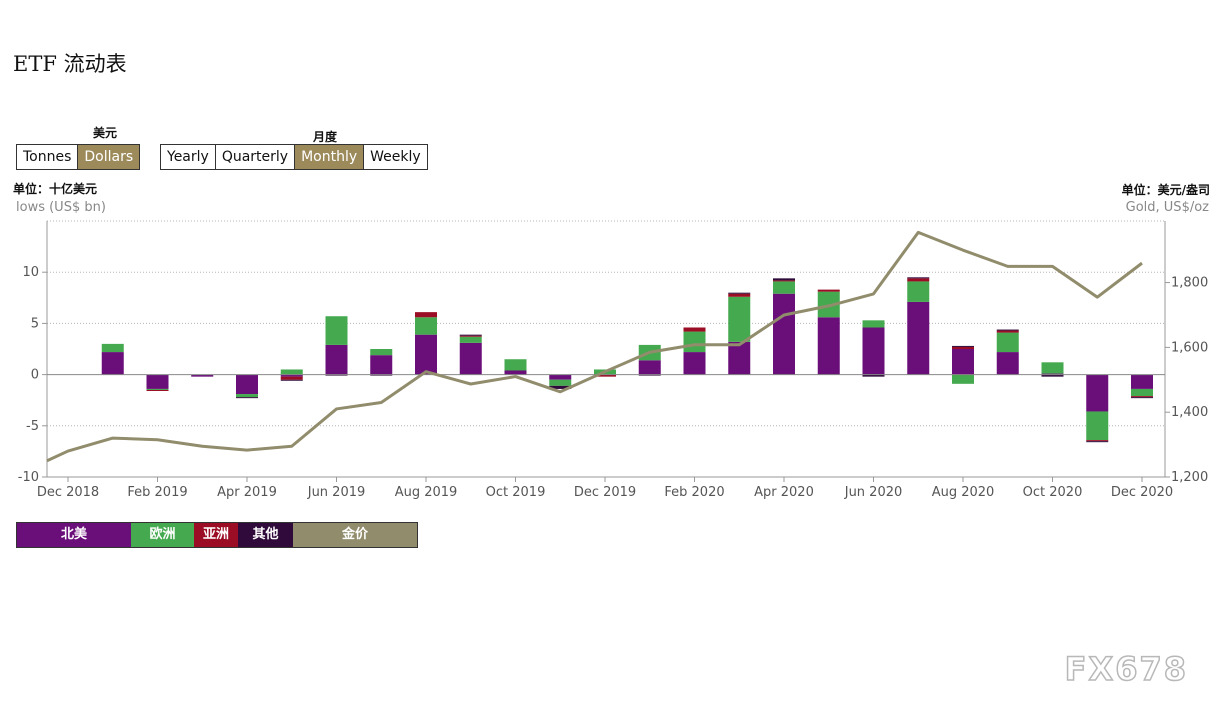 This screenshot has height=704, width=1216. What do you see at coordinates (336, 492) in the screenshot?
I see `x-tick-label-3: Jun 2019` at bounding box center [336, 492].